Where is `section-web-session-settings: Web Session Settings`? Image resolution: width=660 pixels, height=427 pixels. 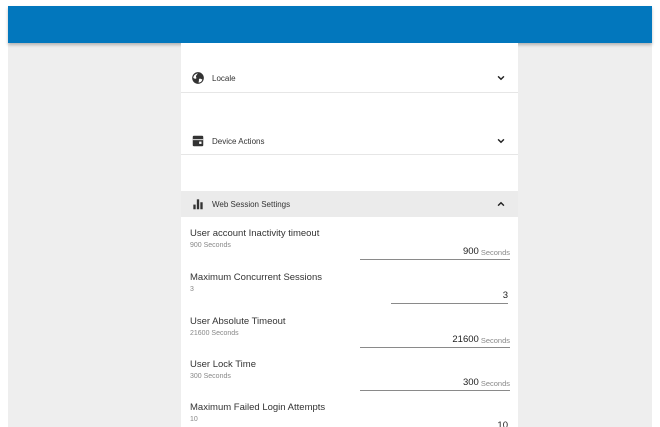 section-web-session-settings: Web Session Settings is located at coordinates (349, 204).